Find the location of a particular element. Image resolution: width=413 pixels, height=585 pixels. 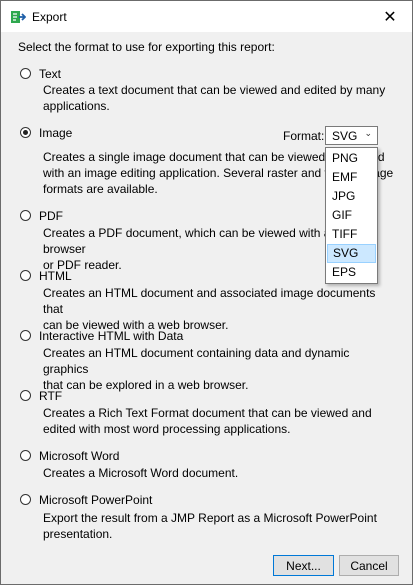

format-dropdown-list: PNG EMF JPG GIF TIFF SVG EPS is located at coordinates (351, 215).